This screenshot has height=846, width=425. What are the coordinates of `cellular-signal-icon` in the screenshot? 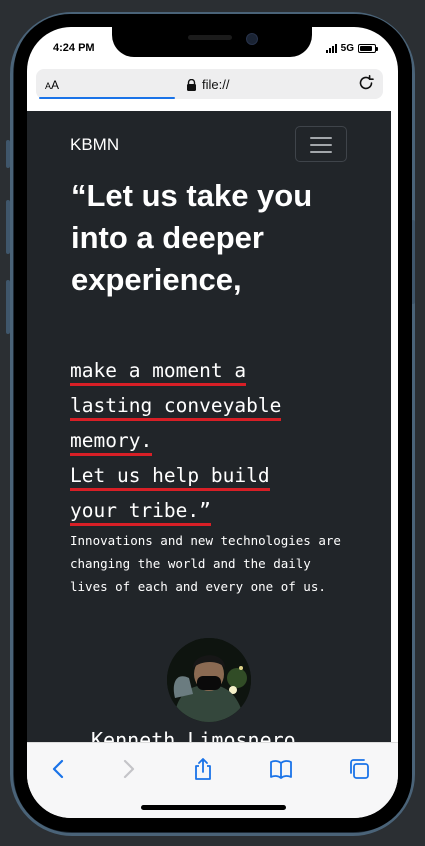 It's located at (331, 48).